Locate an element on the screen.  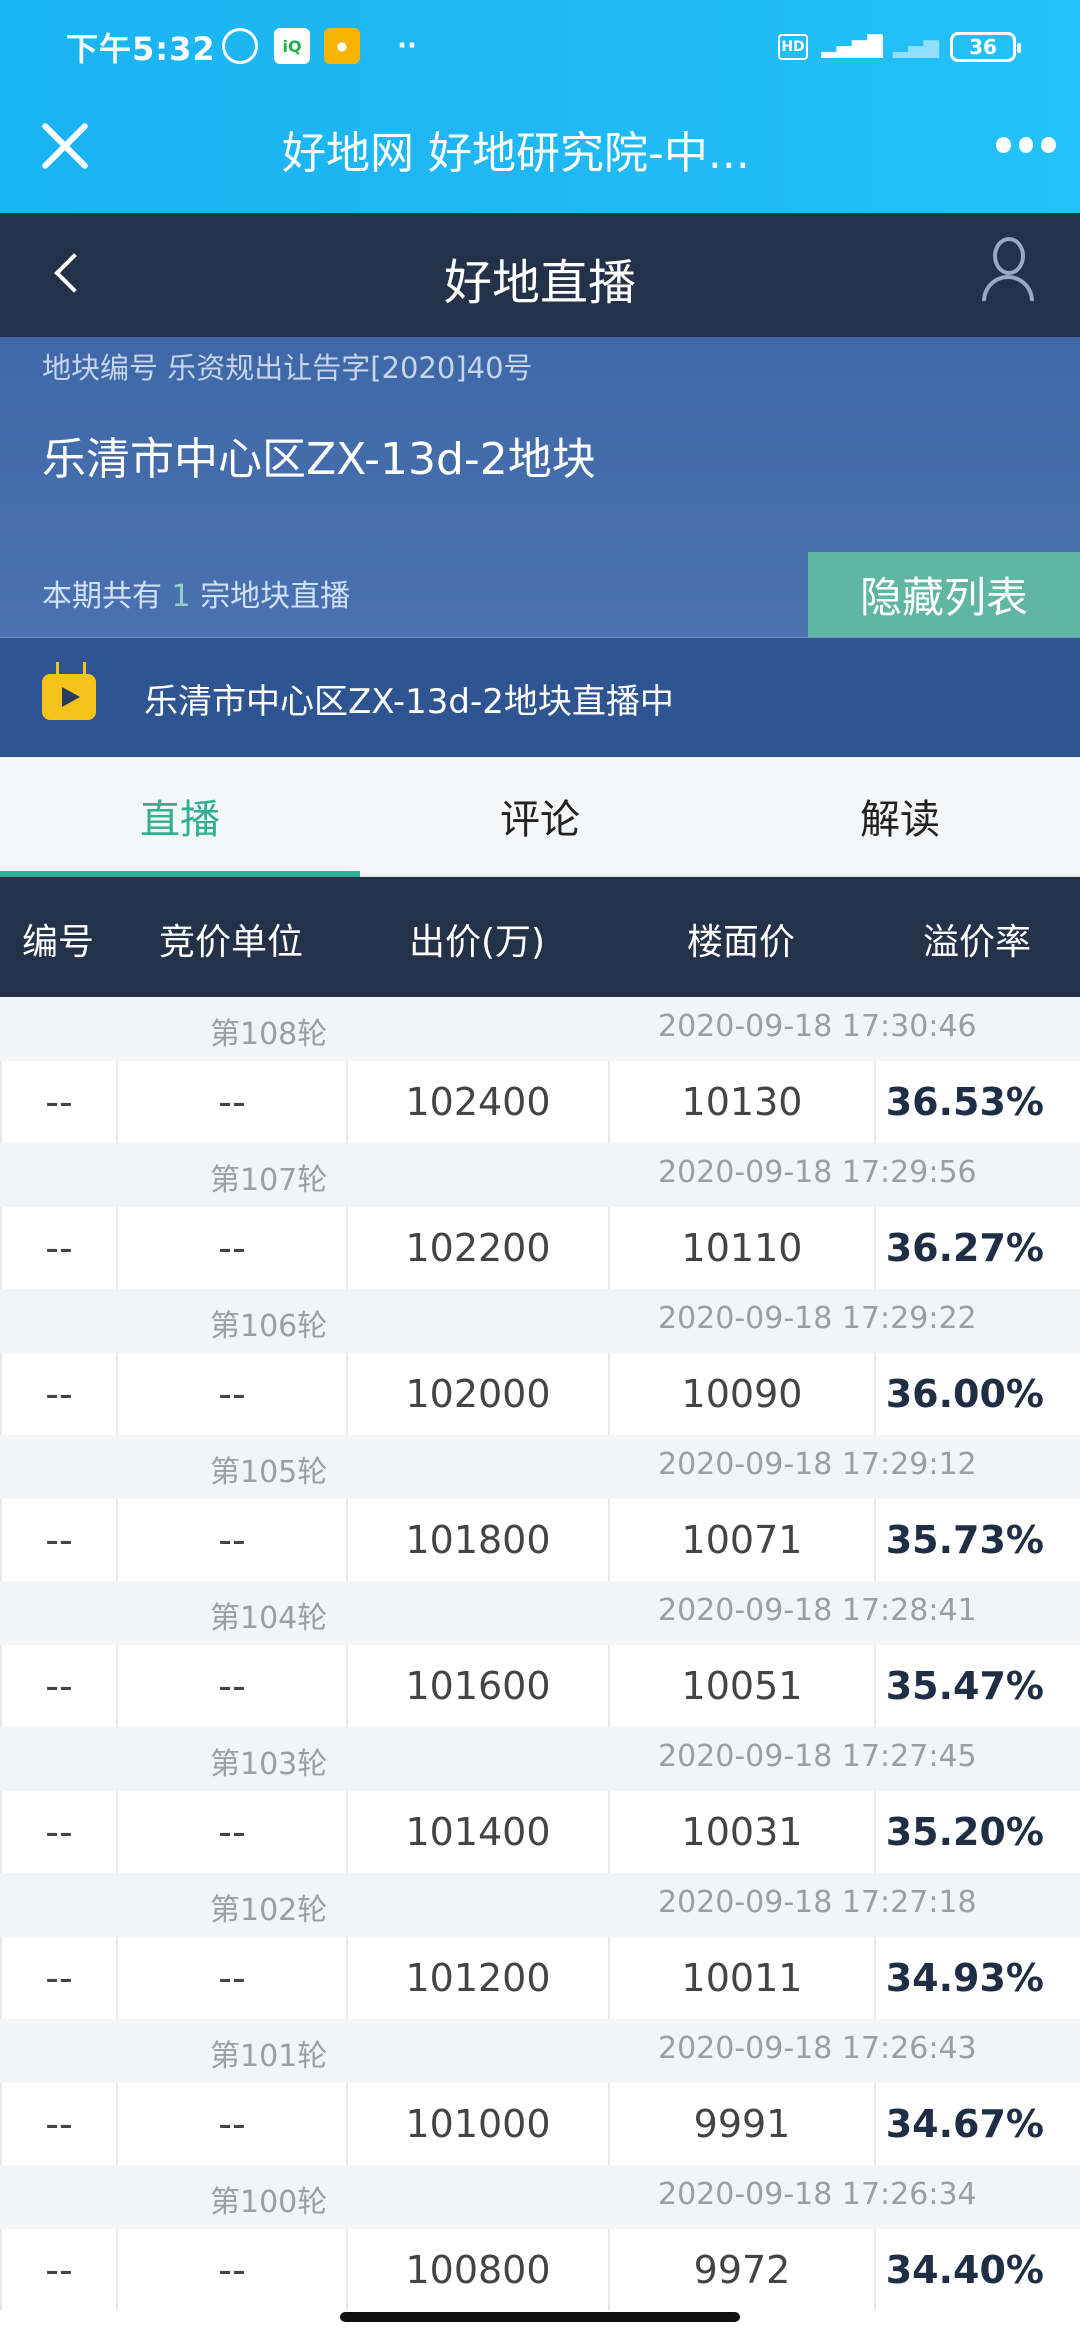
cell-bid: 101600 is located at coordinates (477, 1686).